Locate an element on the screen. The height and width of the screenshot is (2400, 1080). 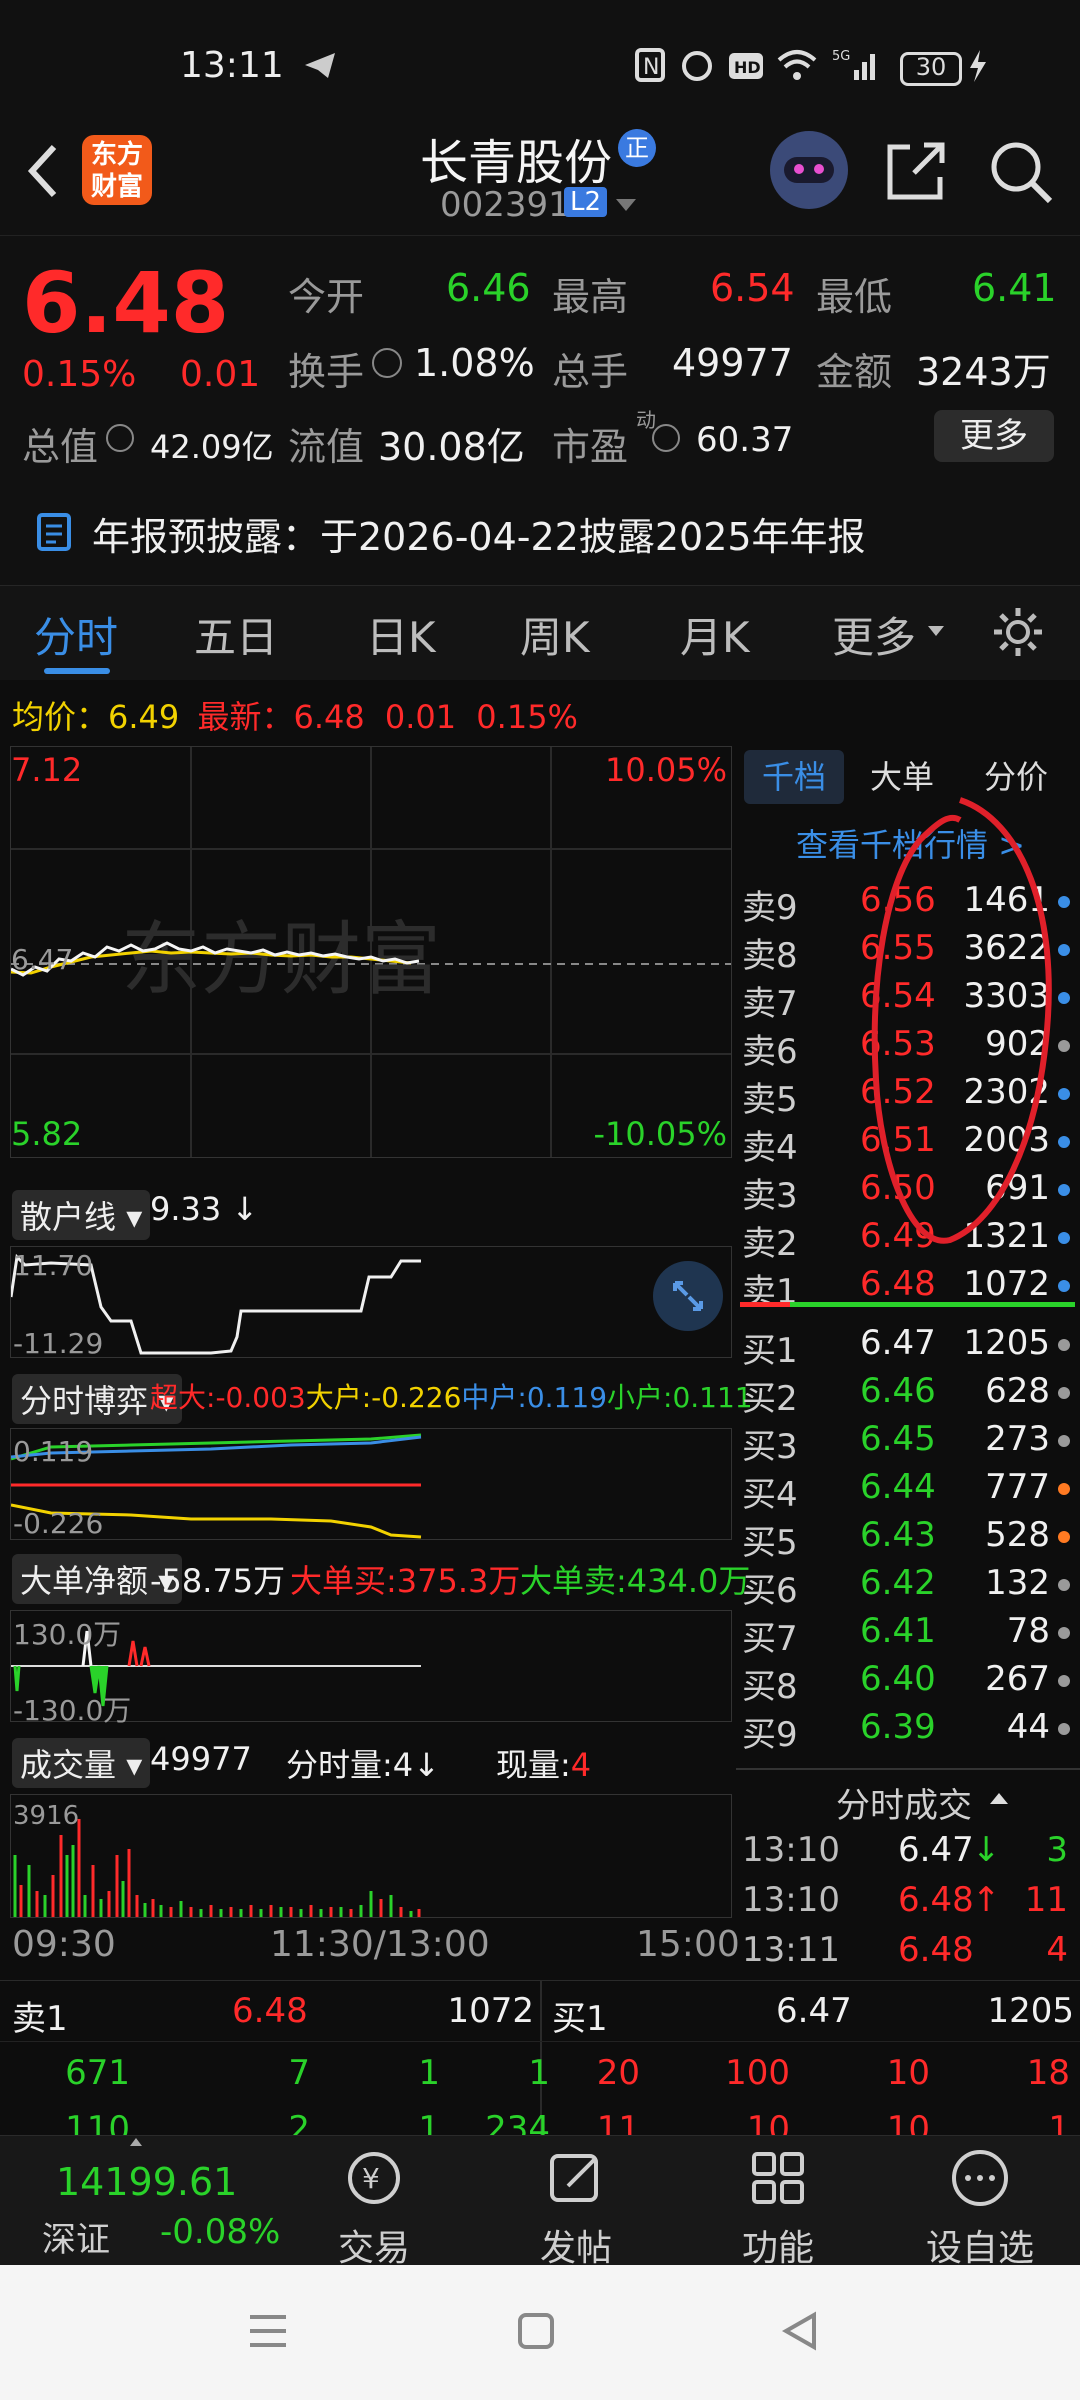
mktcap-label: 总值 is located at coordinates (60, 447).